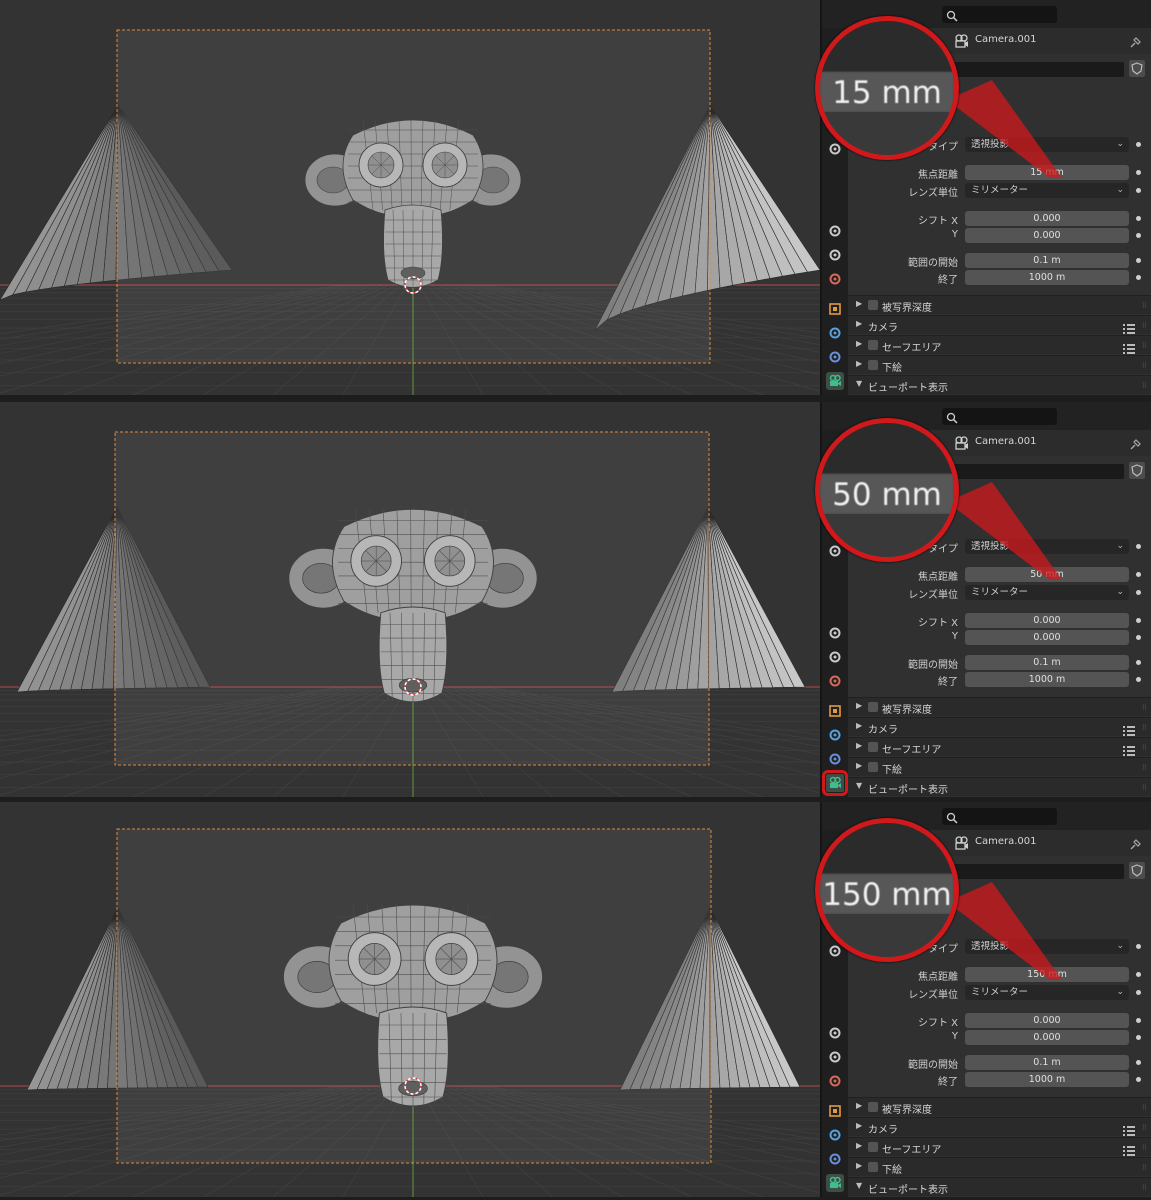 The width and height of the screenshot is (1151, 1200). I want to click on physics-tab-icon, so click(835, 1135).